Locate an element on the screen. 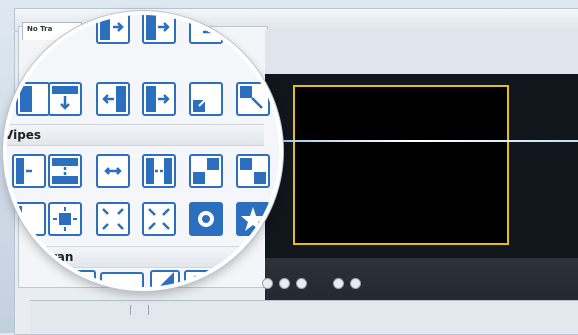  wipe-diagonal-icon is located at coordinates (206, 171).